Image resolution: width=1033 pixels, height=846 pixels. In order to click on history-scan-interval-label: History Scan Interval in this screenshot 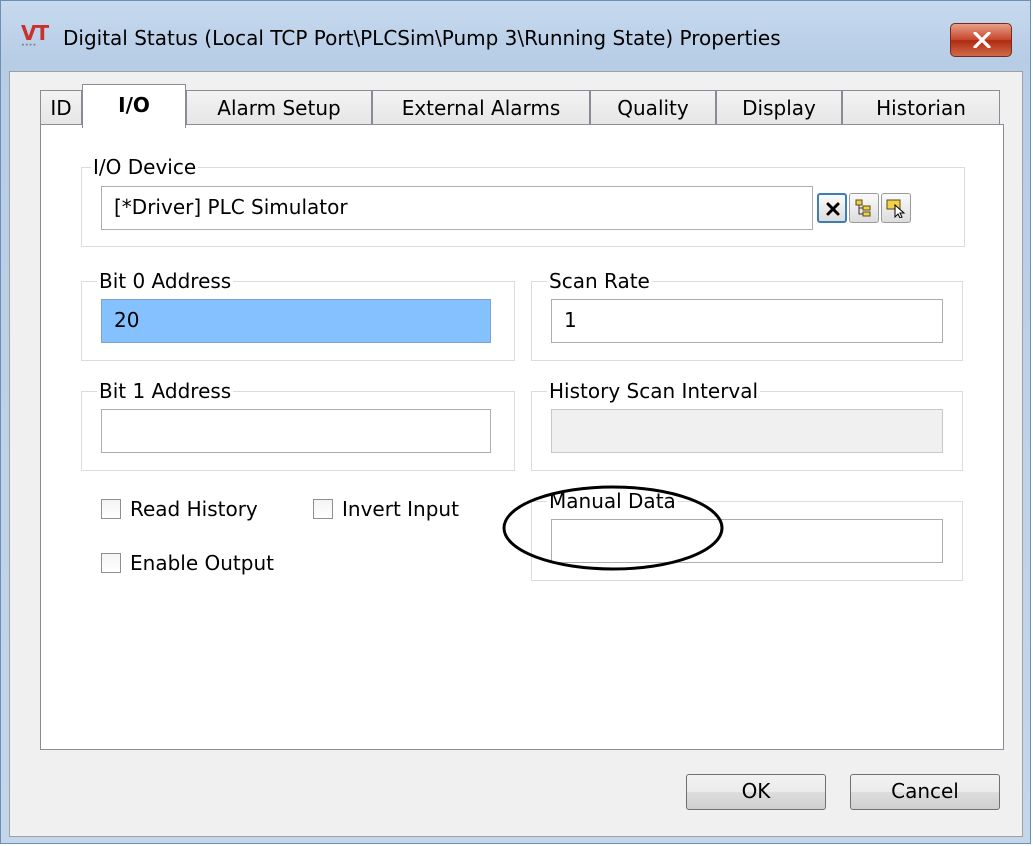, I will do `click(654, 391)`.